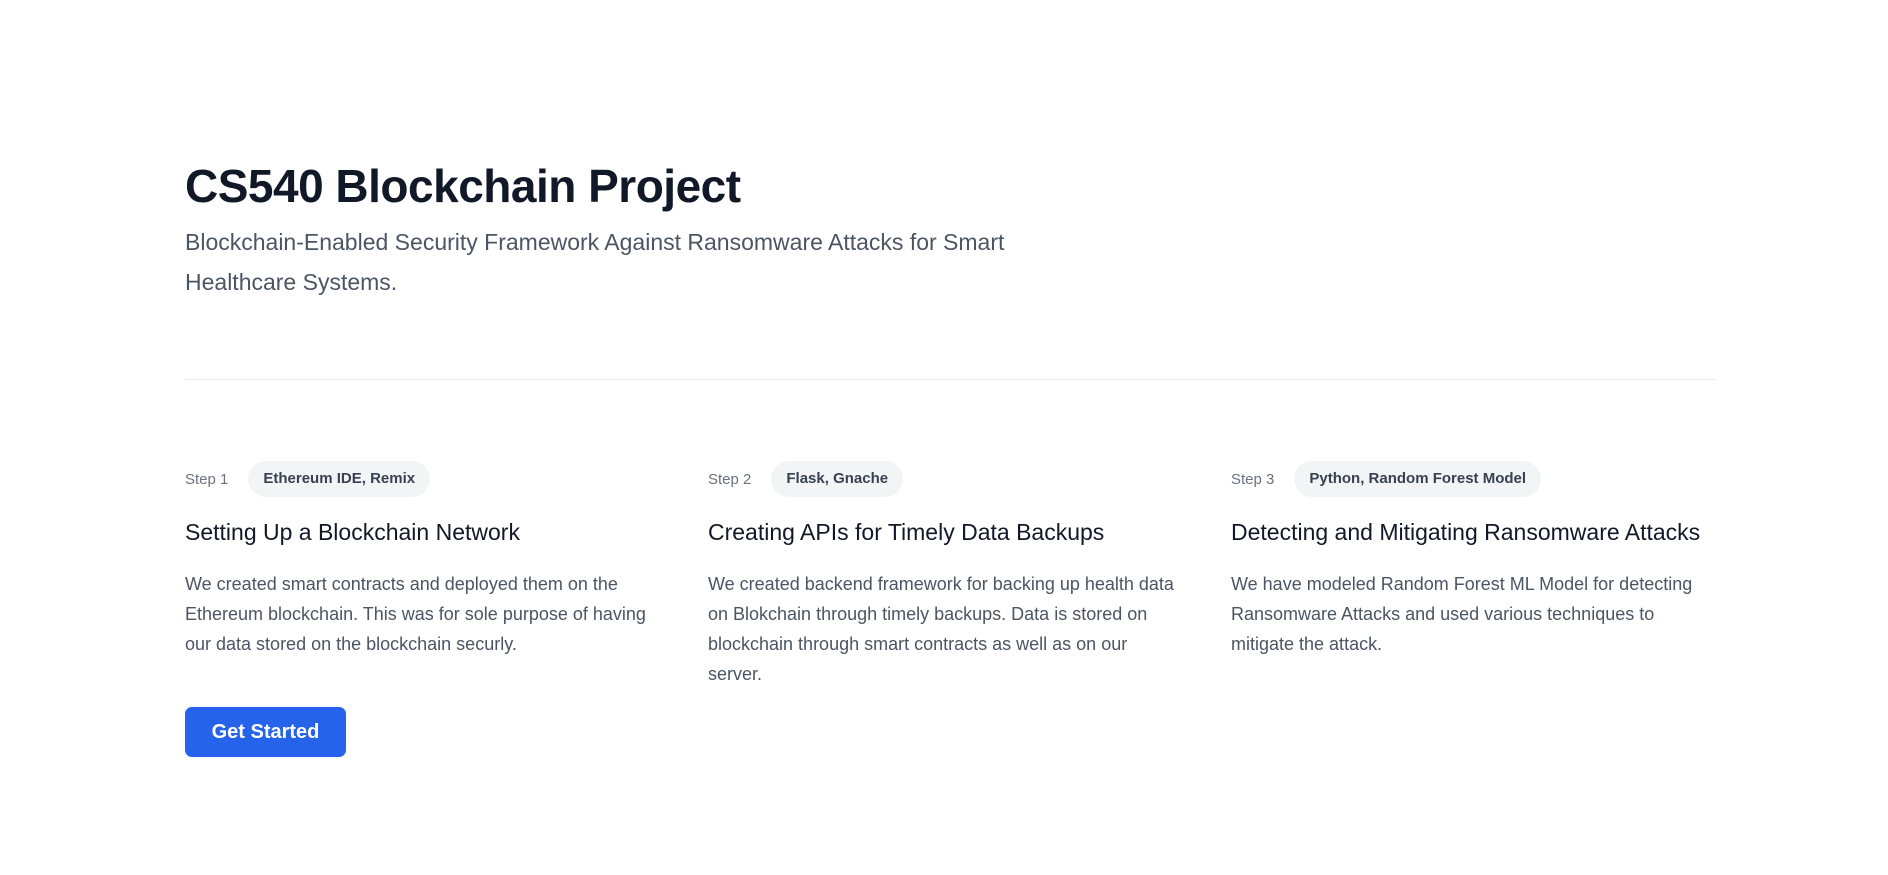  I want to click on step-header: Step 1 Ethereum IDE, Remix, so click(423, 479).